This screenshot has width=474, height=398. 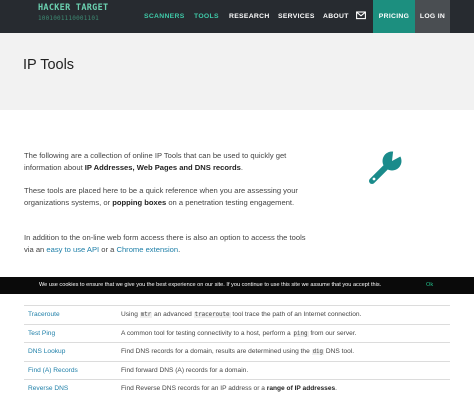 I want to click on tool-link-traceroute: Traceroute, so click(x=44, y=314).